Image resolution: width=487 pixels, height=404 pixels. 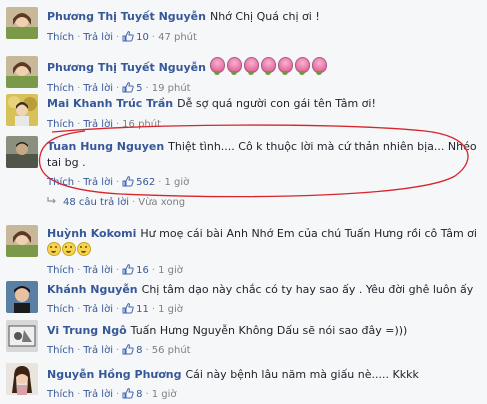 What do you see at coordinates (142, 37) in the screenshot?
I see `like-count: 10` at bounding box center [142, 37].